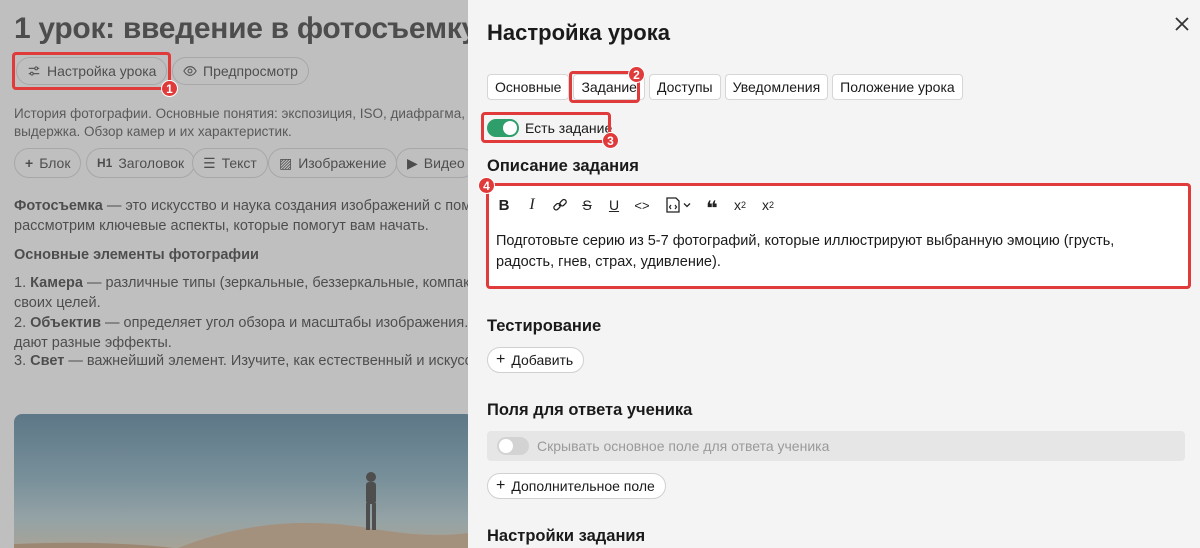  What do you see at coordinates (566, 536) in the screenshot?
I see `task-settings-title: Настройки задания` at bounding box center [566, 536].